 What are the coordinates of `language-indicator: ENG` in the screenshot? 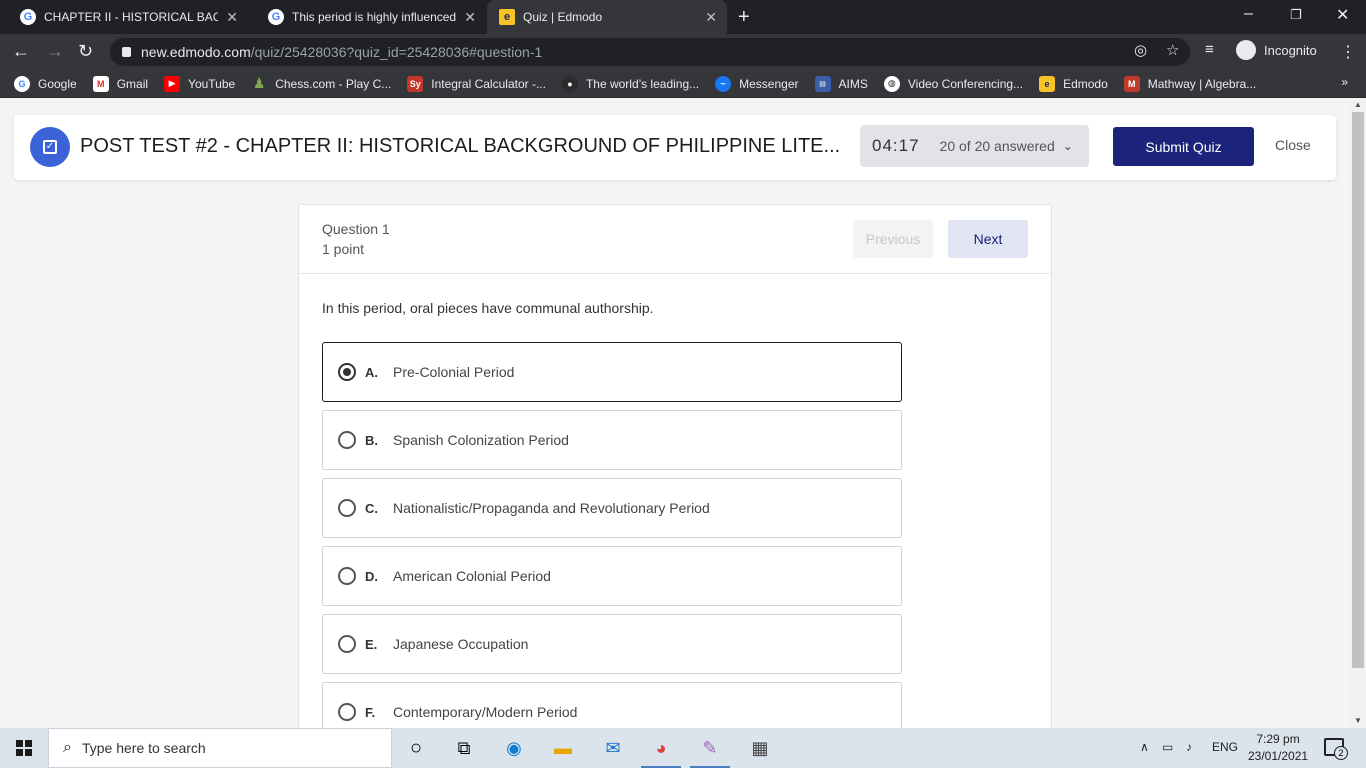 It's located at (1225, 747).